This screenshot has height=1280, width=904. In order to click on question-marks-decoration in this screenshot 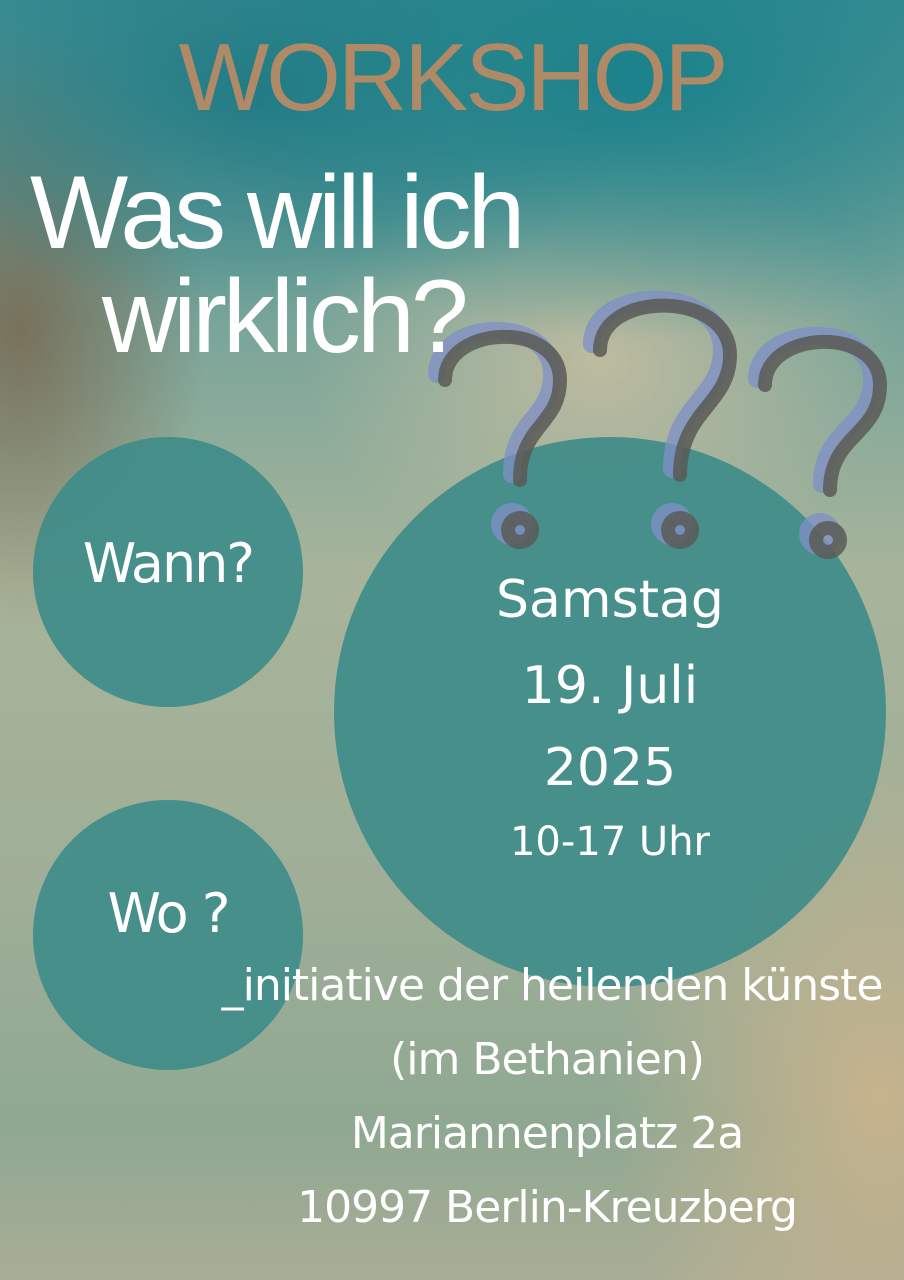, I will do `click(657, 424)`.